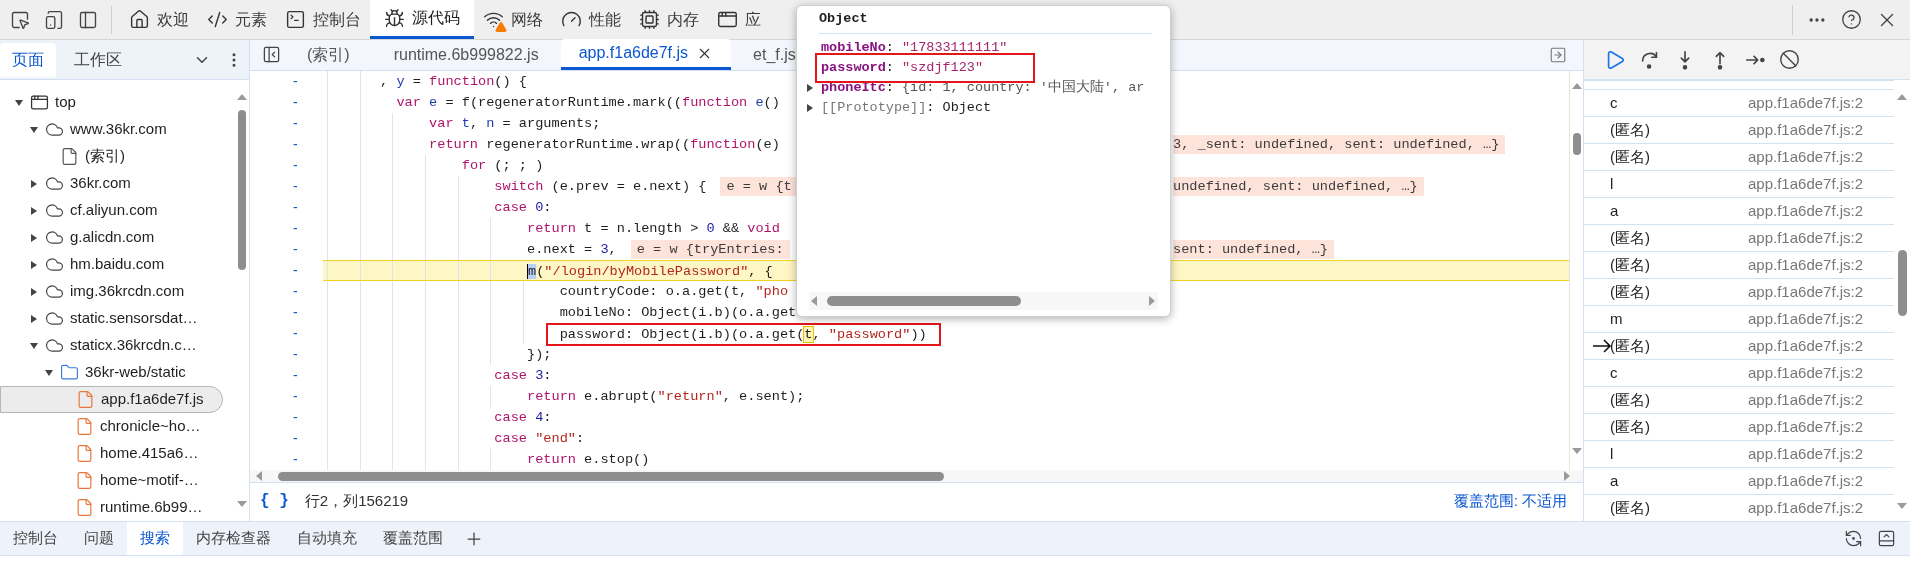 The height and width of the screenshot is (562, 1910). What do you see at coordinates (1789, 59) in the screenshot?
I see `slash-circle-icon` at bounding box center [1789, 59].